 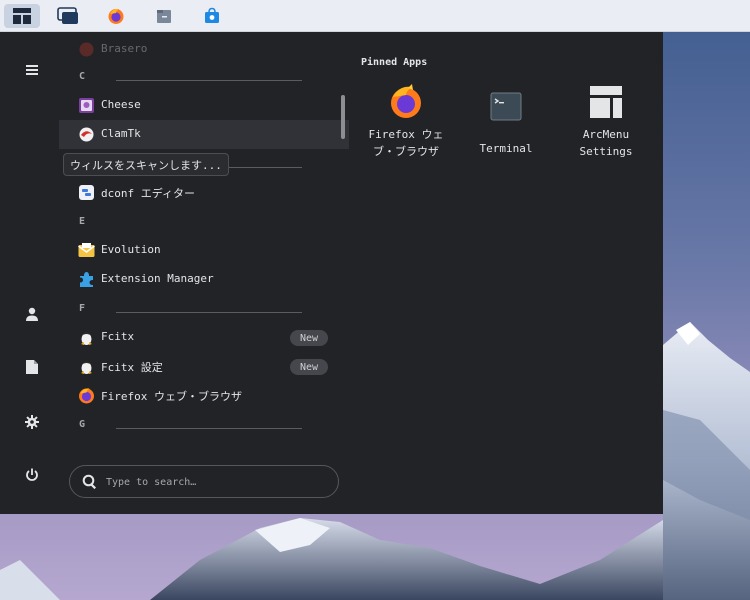 I want to click on list-item-clamtk: ClamTk, so click(x=204, y=134).